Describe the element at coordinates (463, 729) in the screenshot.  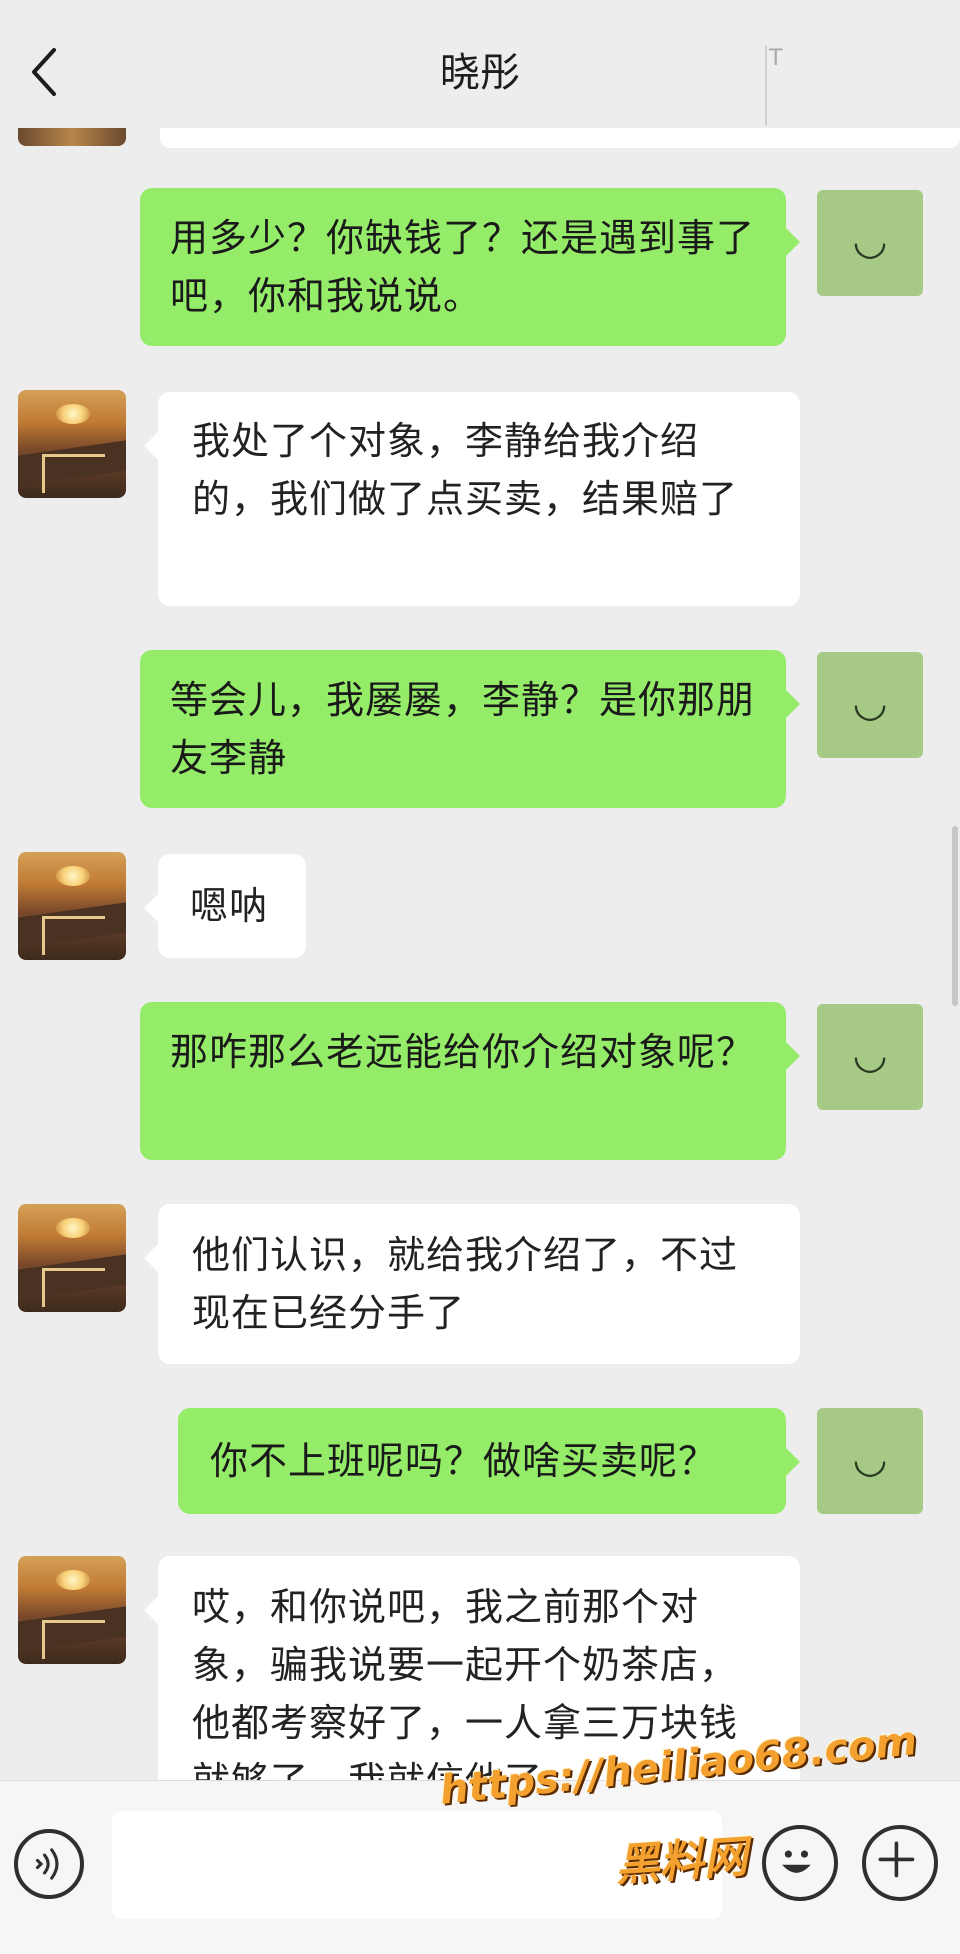
I see `message-text: 等会儿，我屡屡，李静？是你那朋友李静` at that location.